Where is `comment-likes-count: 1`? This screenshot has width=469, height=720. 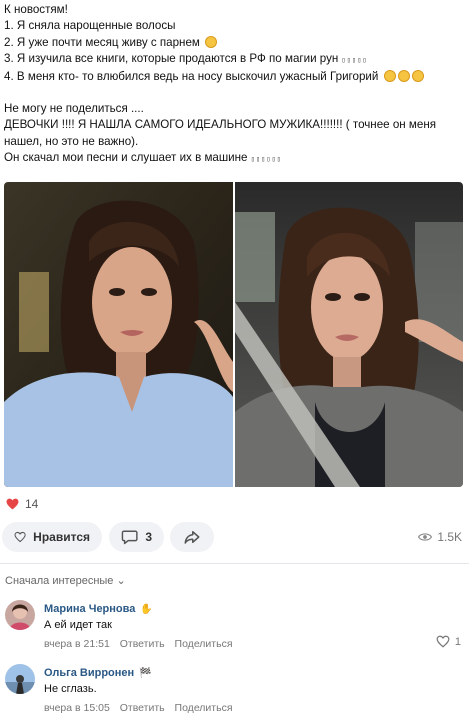 comment-likes-count: 1 is located at coordinates (457, 641).